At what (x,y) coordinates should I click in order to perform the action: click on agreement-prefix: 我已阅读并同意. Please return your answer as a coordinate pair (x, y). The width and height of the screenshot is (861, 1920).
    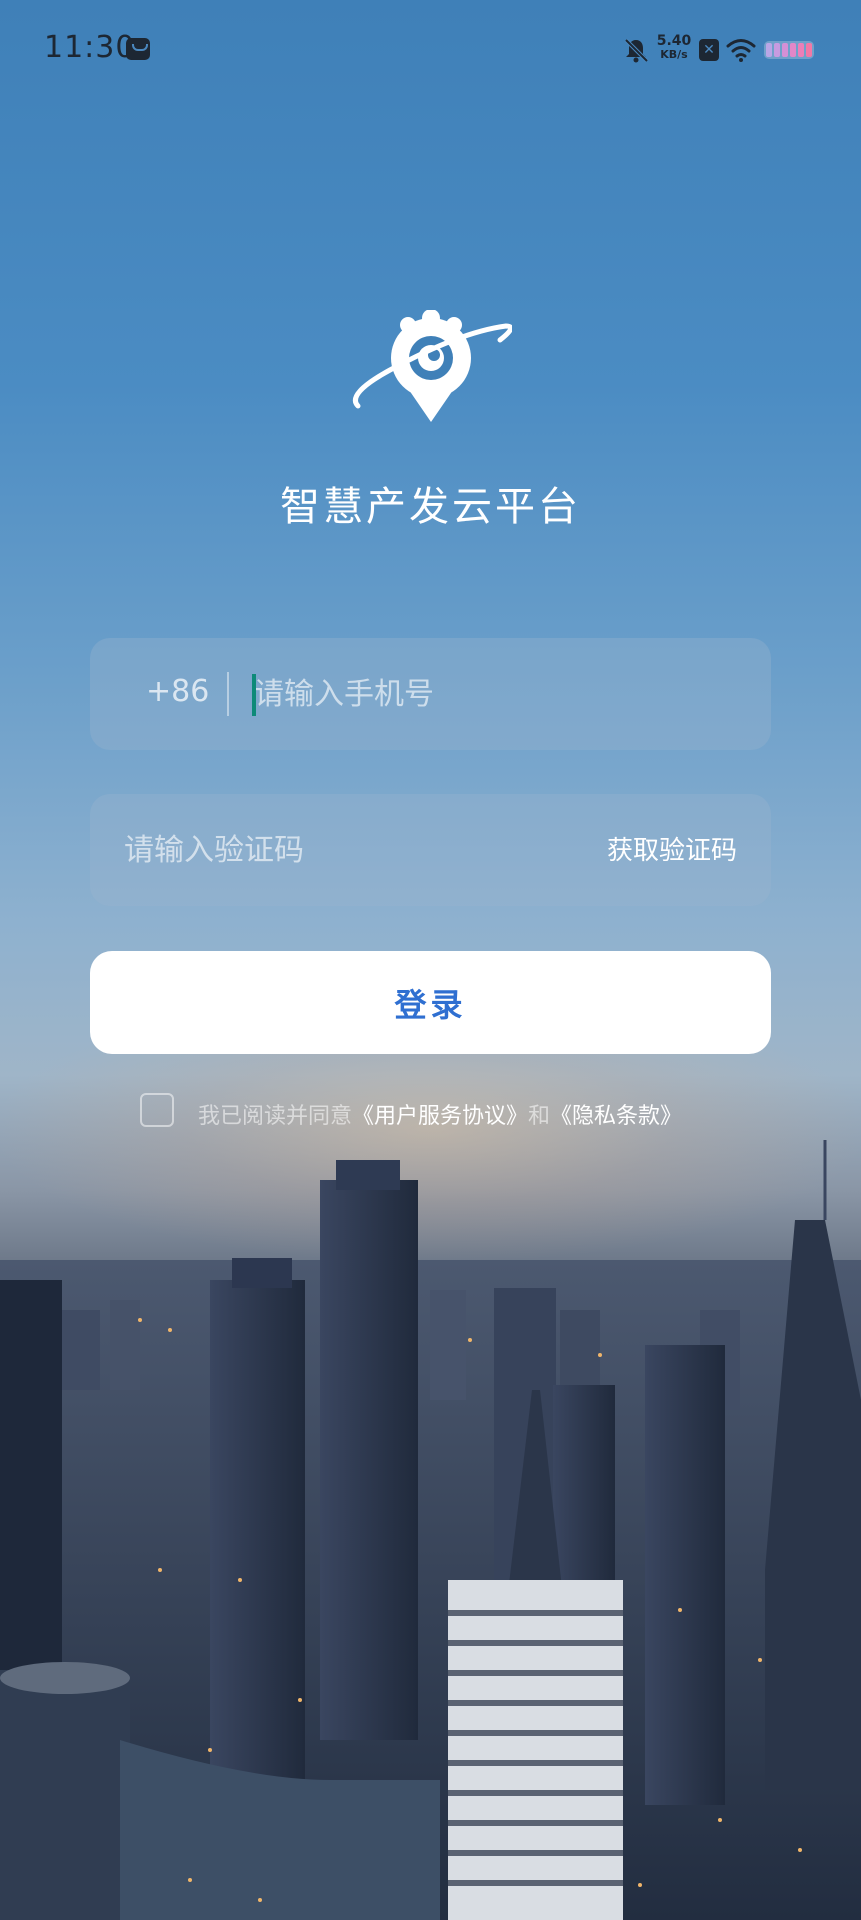
    Looking at the image, I should click on (275, 1116).